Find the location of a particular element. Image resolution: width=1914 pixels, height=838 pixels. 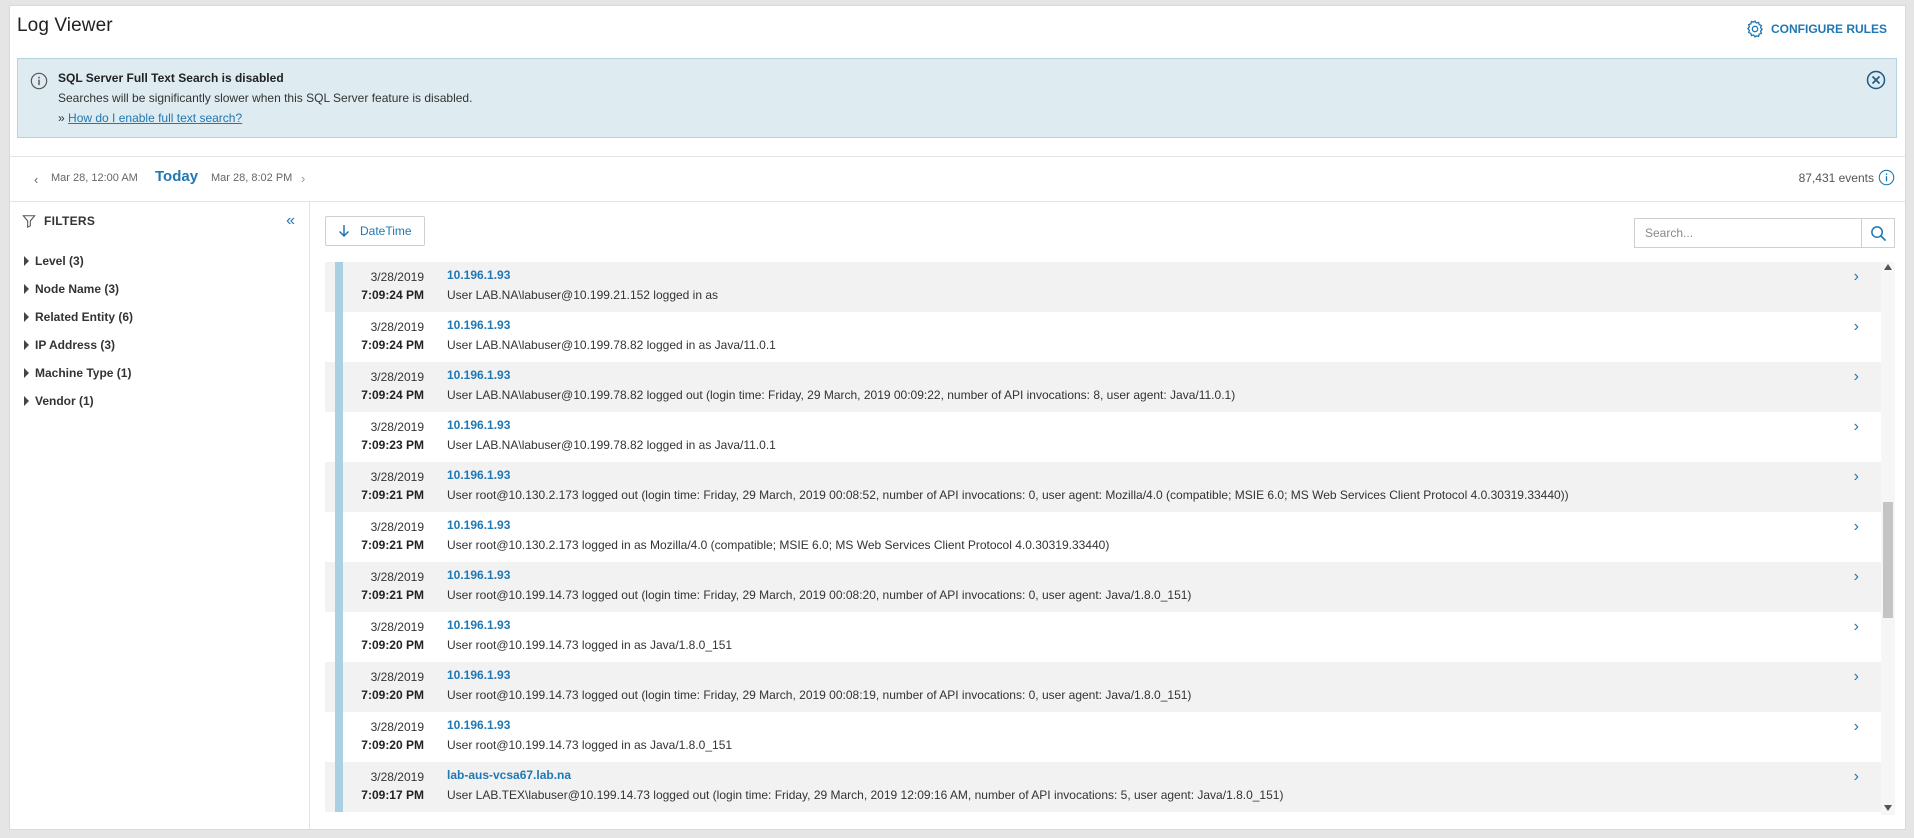

filters-heading-label: FILTERS is located at coordinates (70, 221).